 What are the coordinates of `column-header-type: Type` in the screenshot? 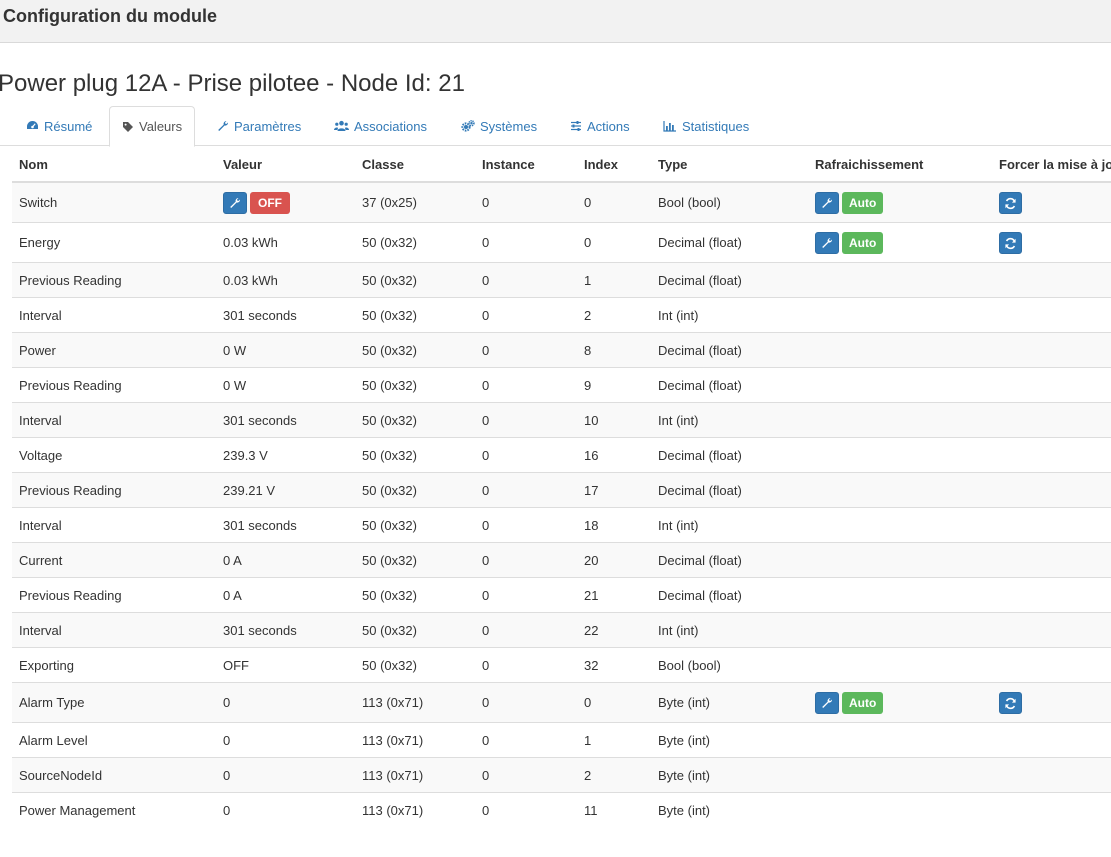 It's located at (729, 165).